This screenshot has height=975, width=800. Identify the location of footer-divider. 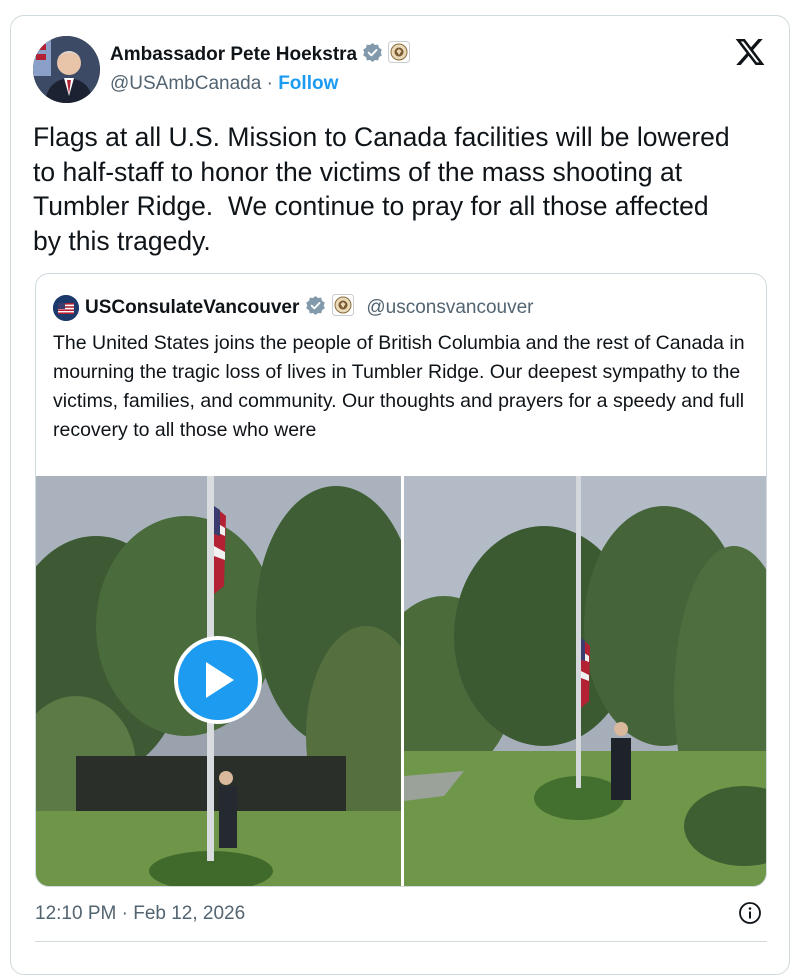
(401, 941).